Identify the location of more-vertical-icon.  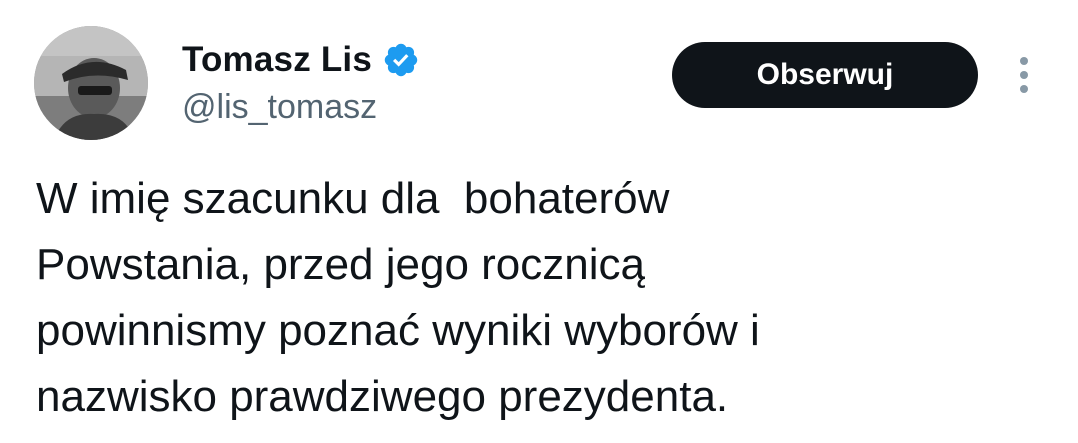
(1024, 75).